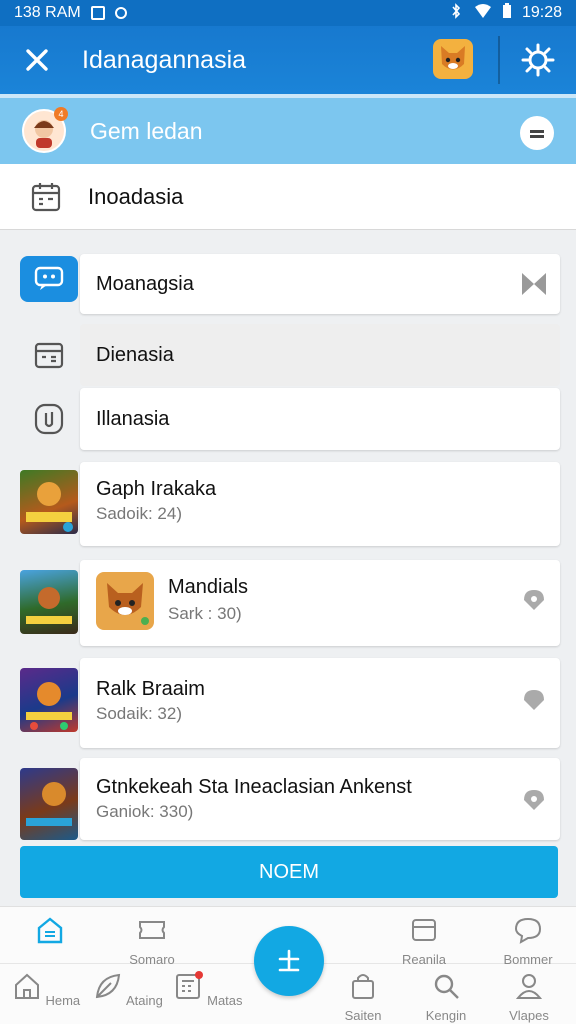 Image resolution: width=576 pixels, height=1024 pixels. What do you see at coordinates (320, 703) in the screenshot?
I see `game-card-3: Ralk Braaim Sodaik: 32)` at bounding box center [320, 703].